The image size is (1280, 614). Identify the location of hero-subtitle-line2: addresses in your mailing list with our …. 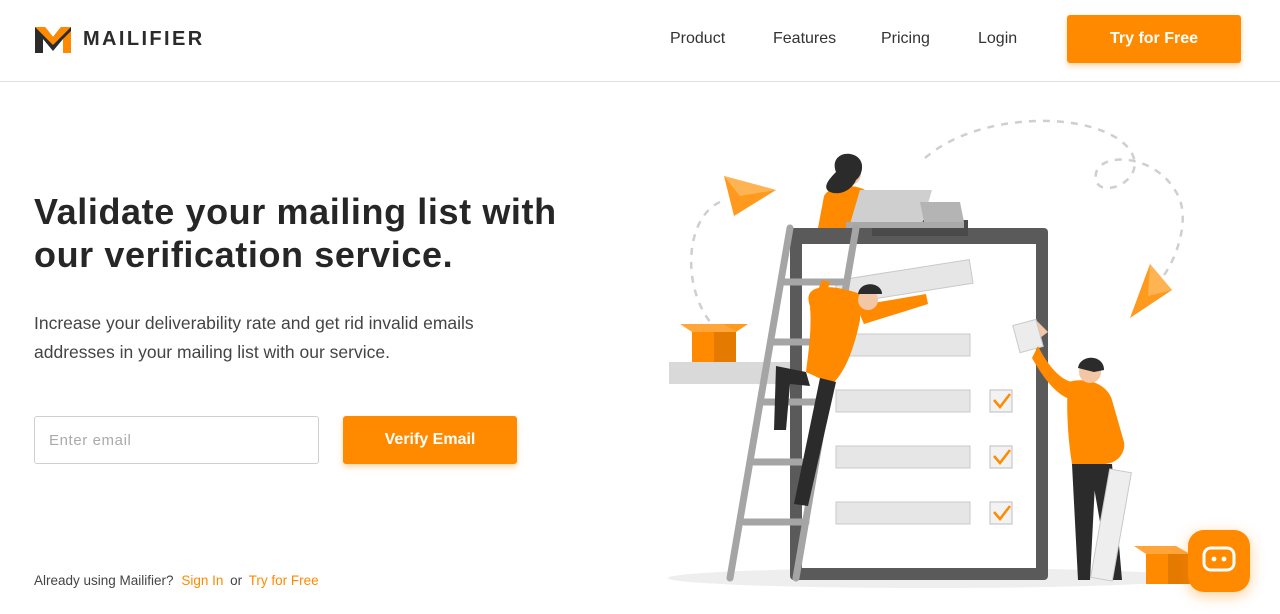
(212, 352).